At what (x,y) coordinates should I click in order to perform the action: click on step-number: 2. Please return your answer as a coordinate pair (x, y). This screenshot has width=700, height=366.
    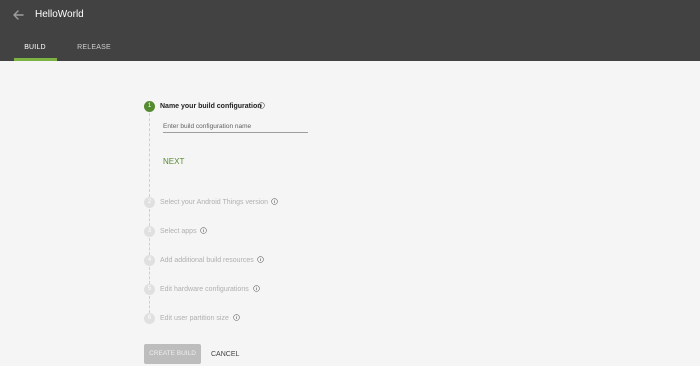
    Looking at the image, I should click on (149, 202).